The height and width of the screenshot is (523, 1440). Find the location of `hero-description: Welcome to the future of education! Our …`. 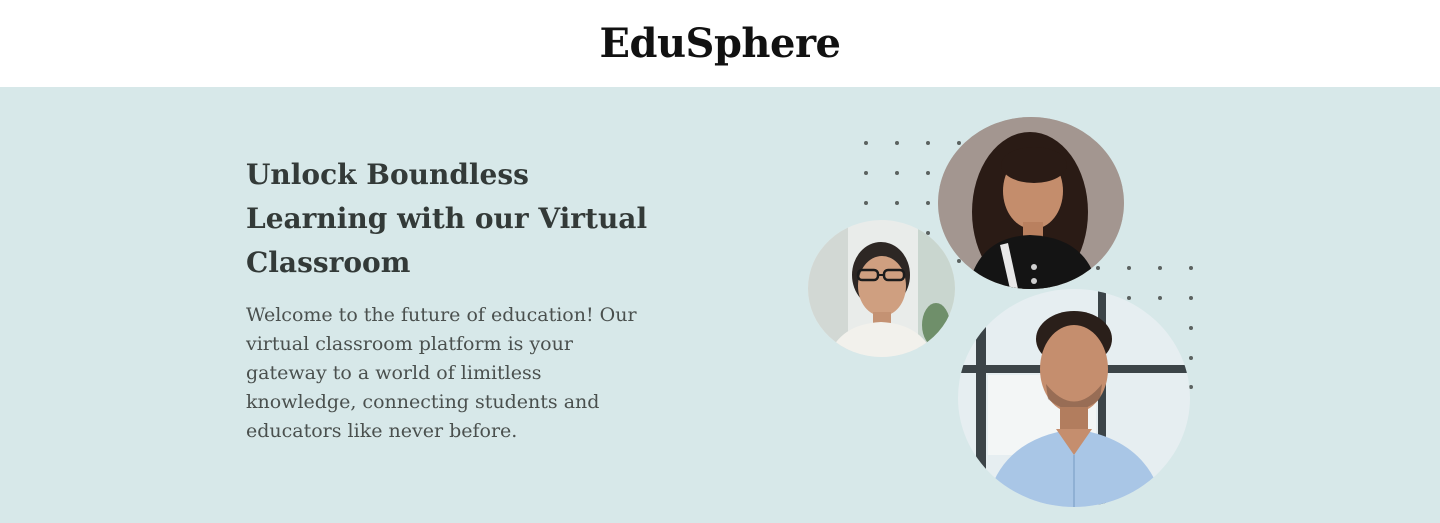

hero-description: Welcome to the future of education! Our … is located at coordinates (441, 373).